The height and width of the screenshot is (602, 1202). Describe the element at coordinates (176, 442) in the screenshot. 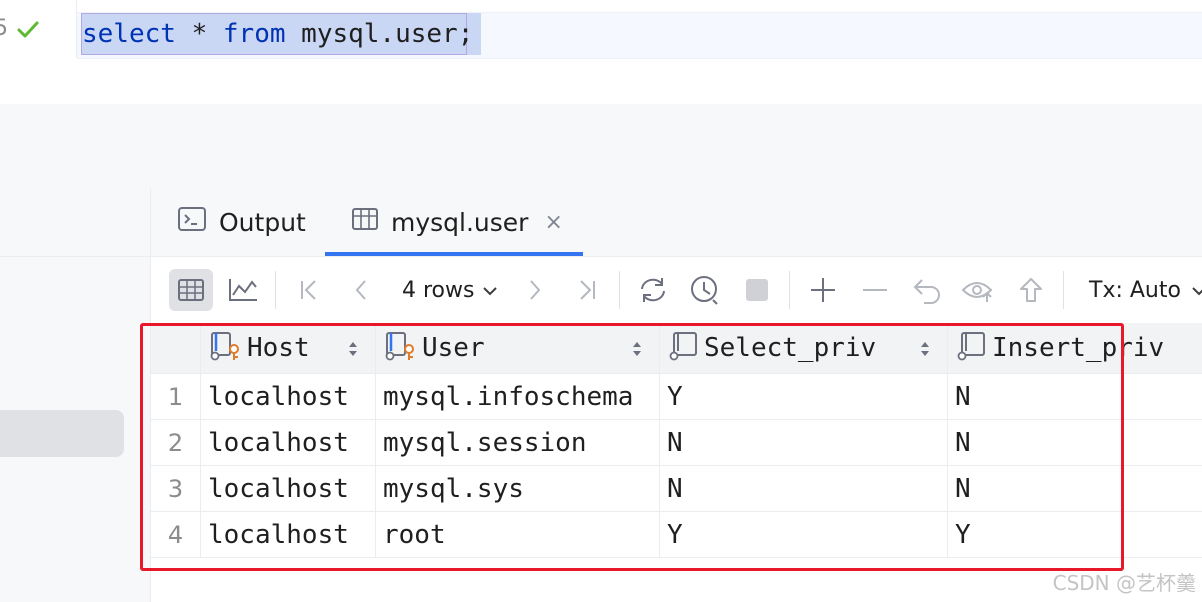

I see `row-number: 2` at that location.